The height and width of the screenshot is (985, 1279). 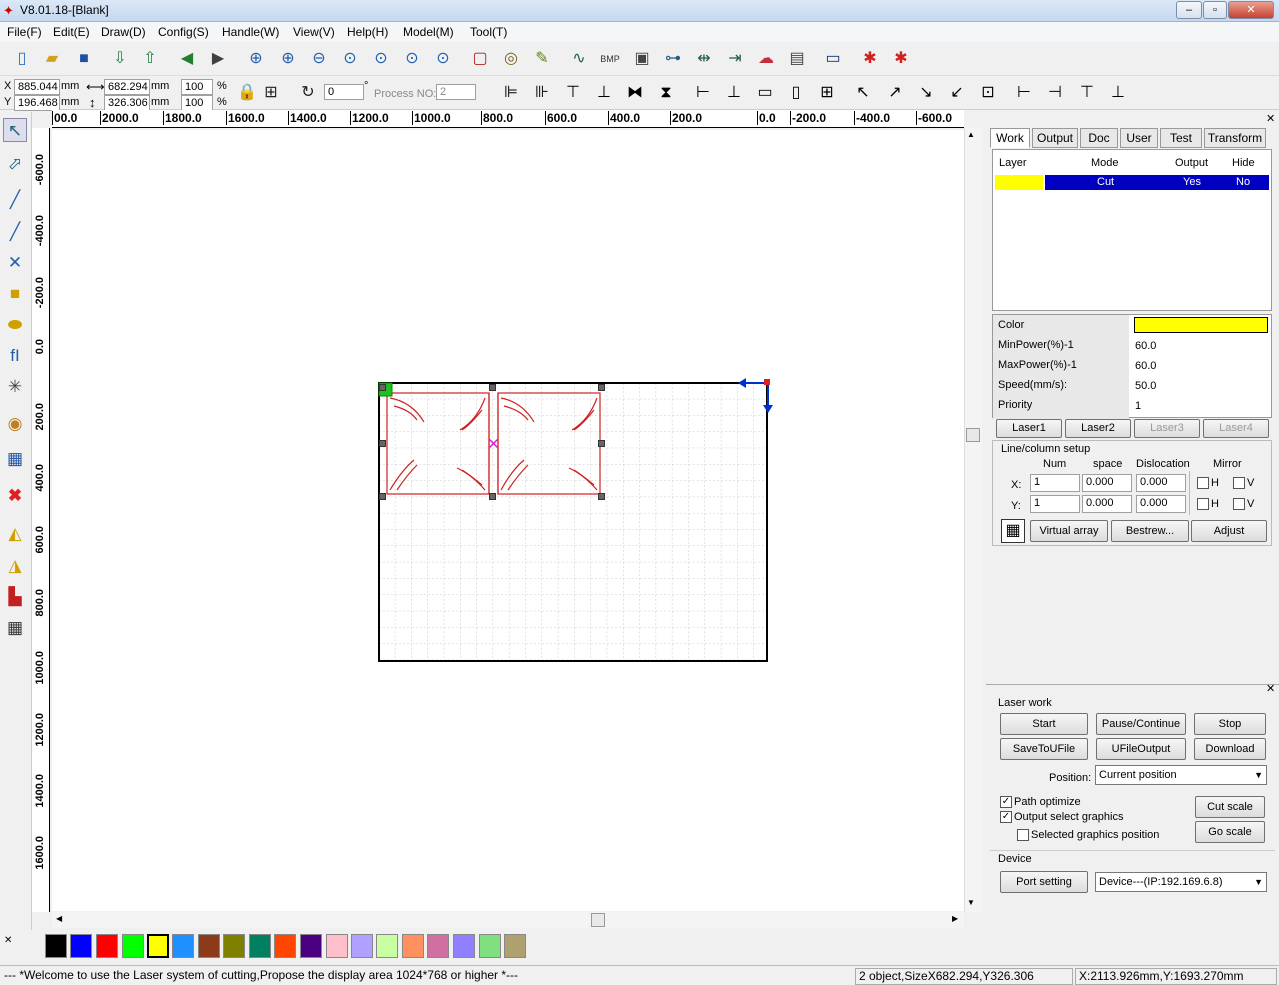 What do you see at coordinates (1181, 882) in the screenshot?
I see `device-select: Device---(IP:192.169.6.8)` at bounding box center [1181, 882].